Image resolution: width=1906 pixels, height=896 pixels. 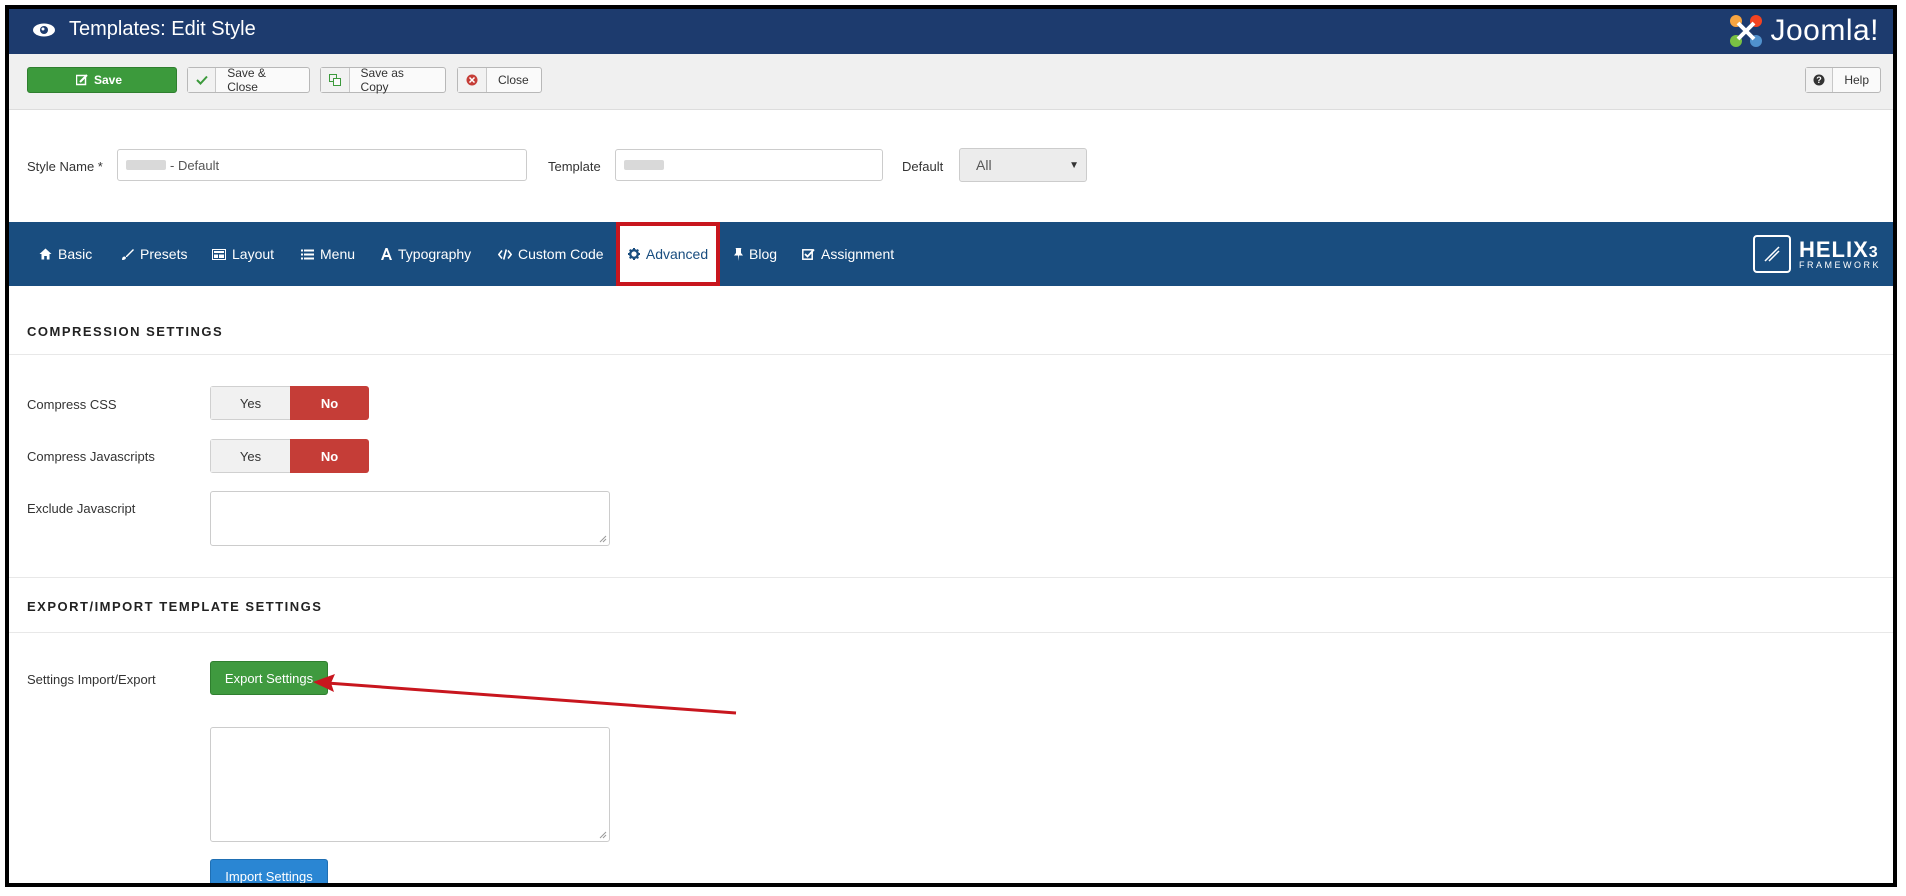 What do you see at coordinates (472, 80) in the screenshot?
I see `close-icon` at bounding box center [472, 80].